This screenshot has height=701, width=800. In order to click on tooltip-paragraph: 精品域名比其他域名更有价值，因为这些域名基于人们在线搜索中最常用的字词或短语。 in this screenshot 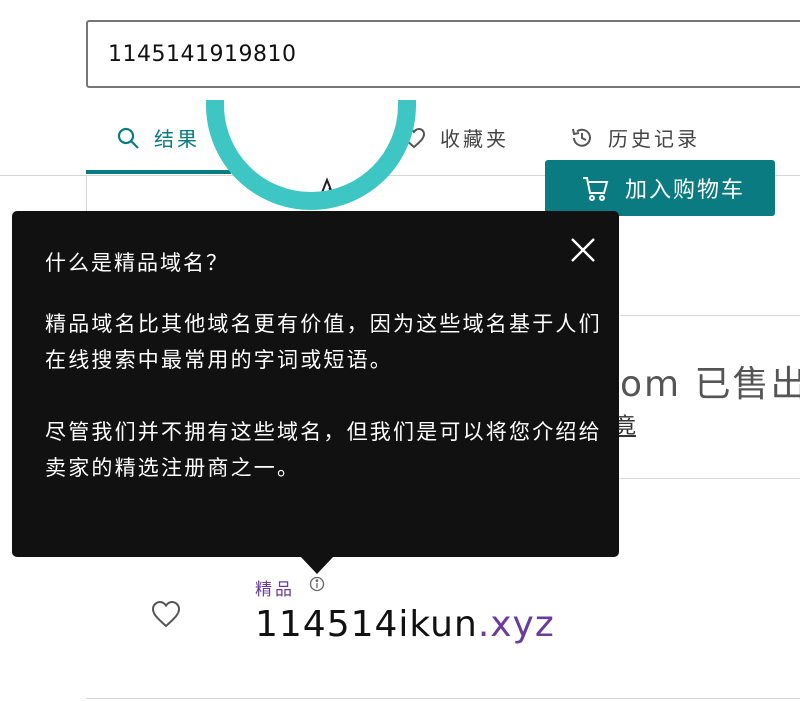, I will do `click(323, 342)`.